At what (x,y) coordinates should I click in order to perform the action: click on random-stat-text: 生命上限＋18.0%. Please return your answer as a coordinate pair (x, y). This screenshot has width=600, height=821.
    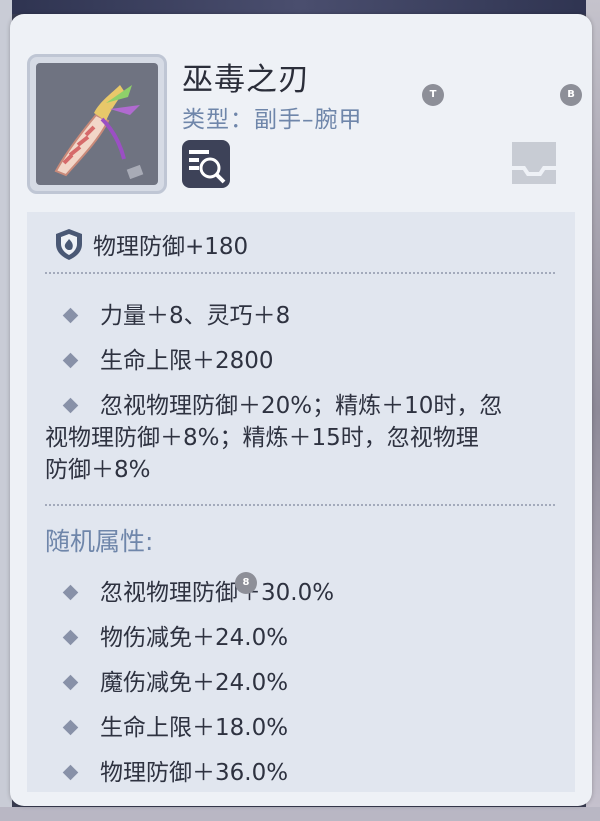
    Looking at the image, I should click on (194, 728).